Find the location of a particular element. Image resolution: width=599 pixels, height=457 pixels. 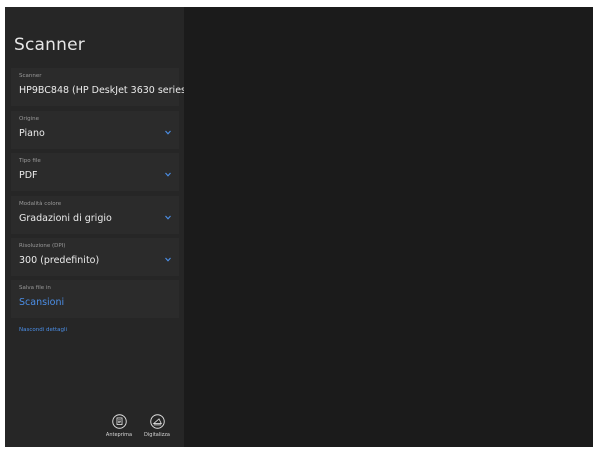

scan-label: Digitalizza is located at coordinates (157, 435).